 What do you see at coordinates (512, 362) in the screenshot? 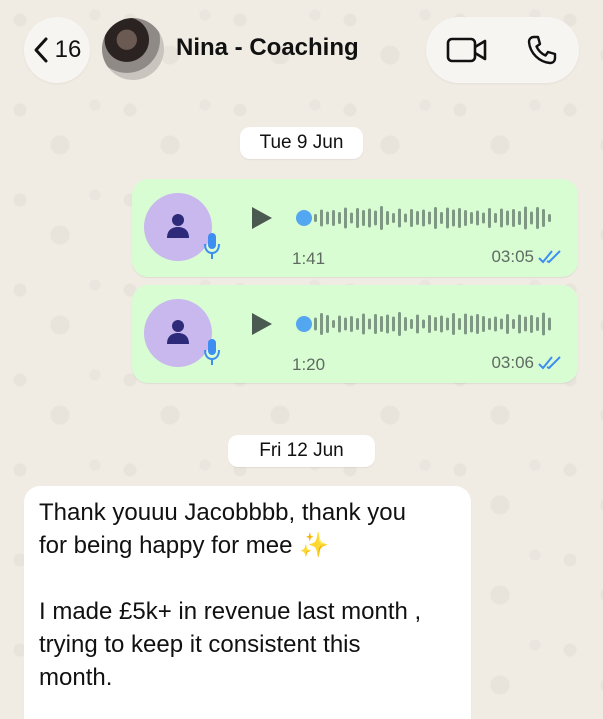
I see `message-time: 03:06` at bounding box center [512, 362].